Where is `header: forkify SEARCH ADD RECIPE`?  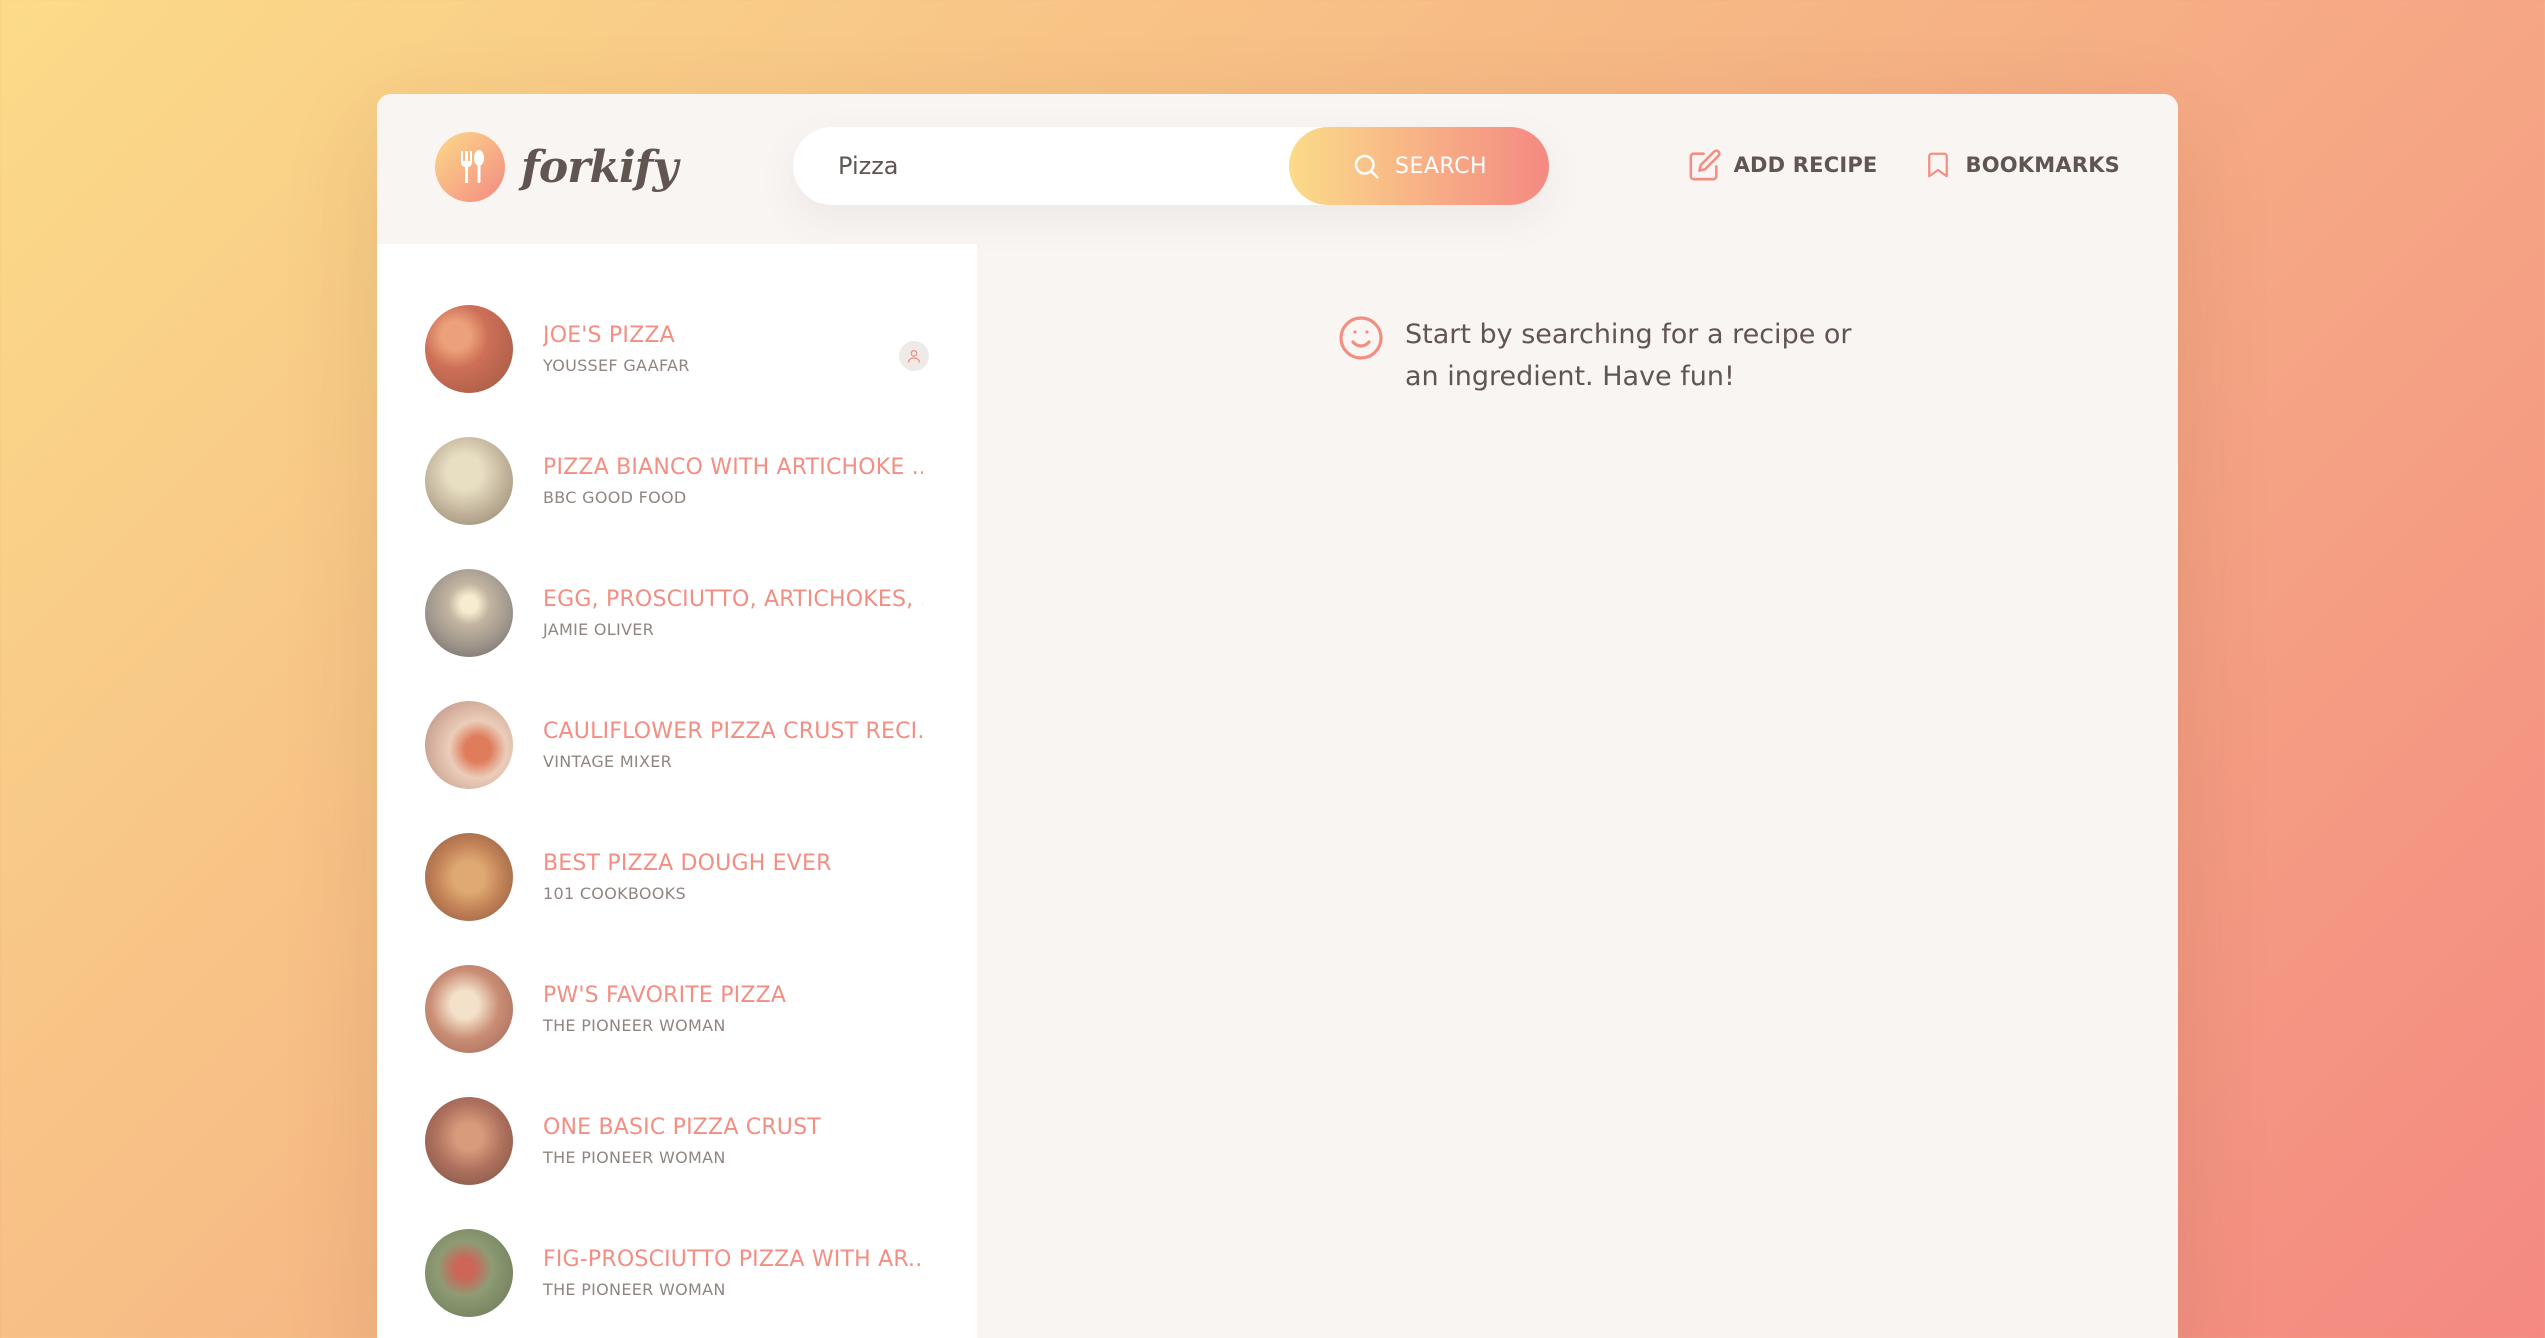
header: forkify SEARCH ADD RECIPE is located at coordinates (1277, 169).